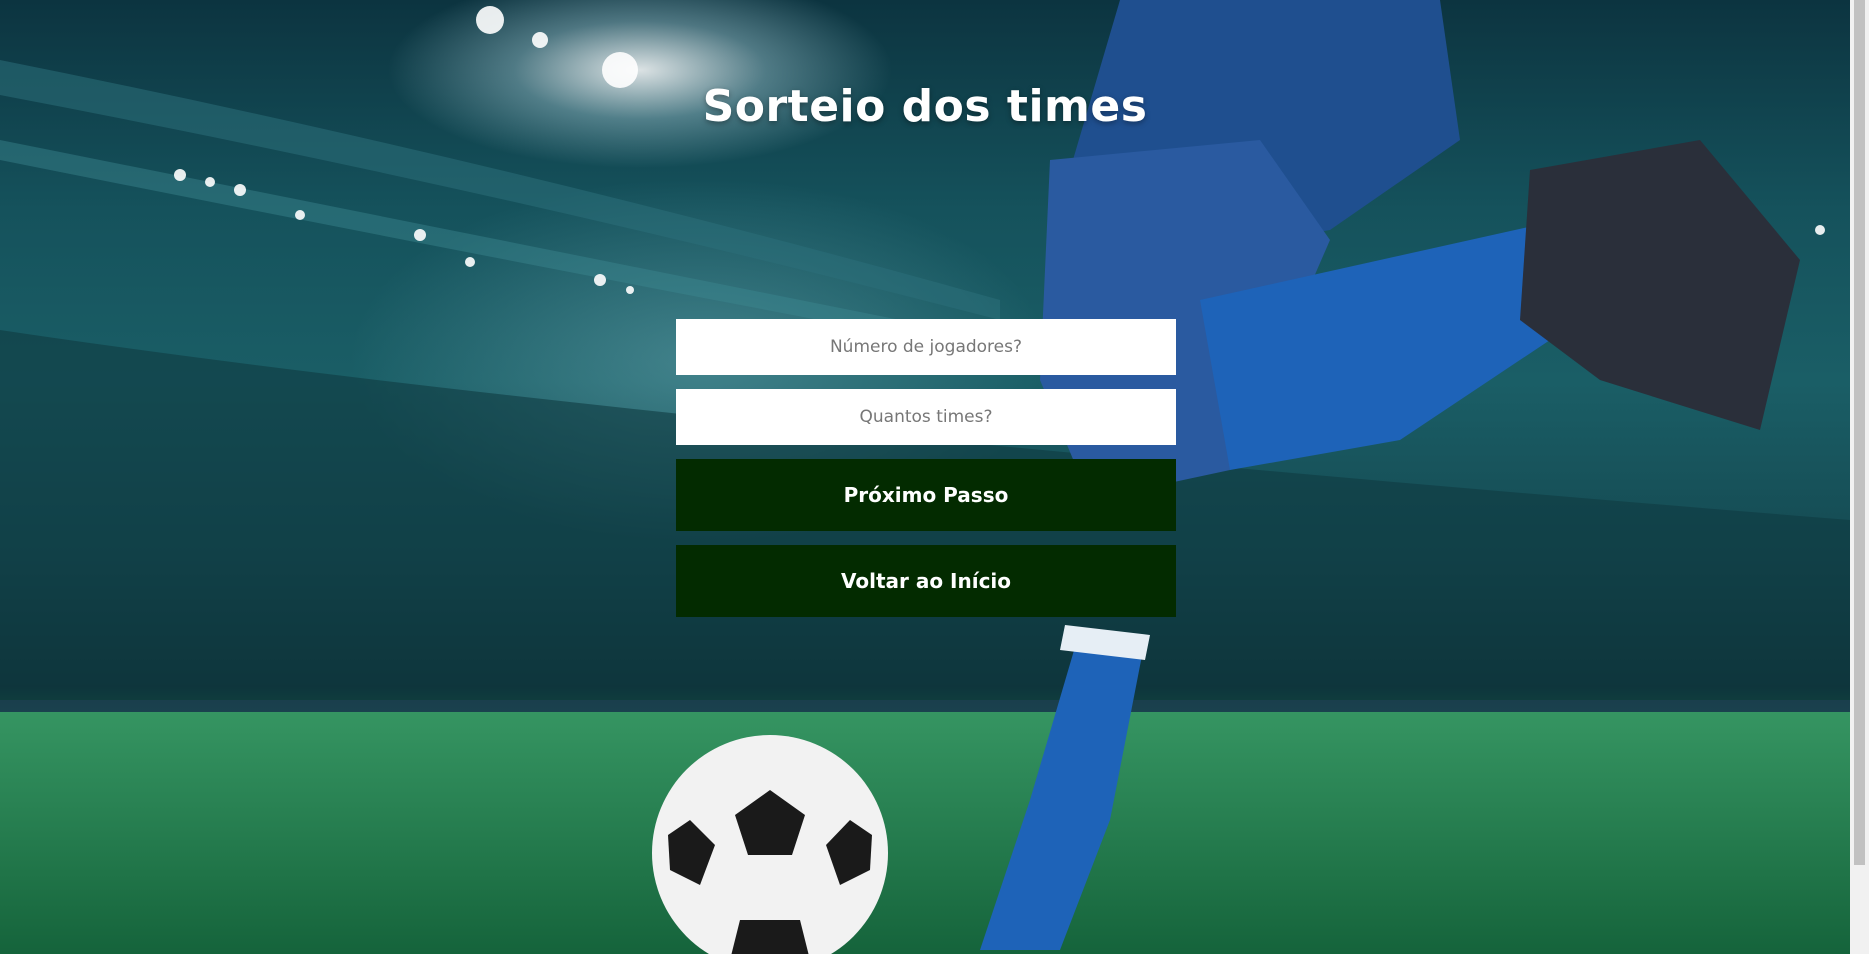  What do you see at coordinates (926, 417) in the screenshot?
I see `teams-count-input` at bounding box center [926, 417].